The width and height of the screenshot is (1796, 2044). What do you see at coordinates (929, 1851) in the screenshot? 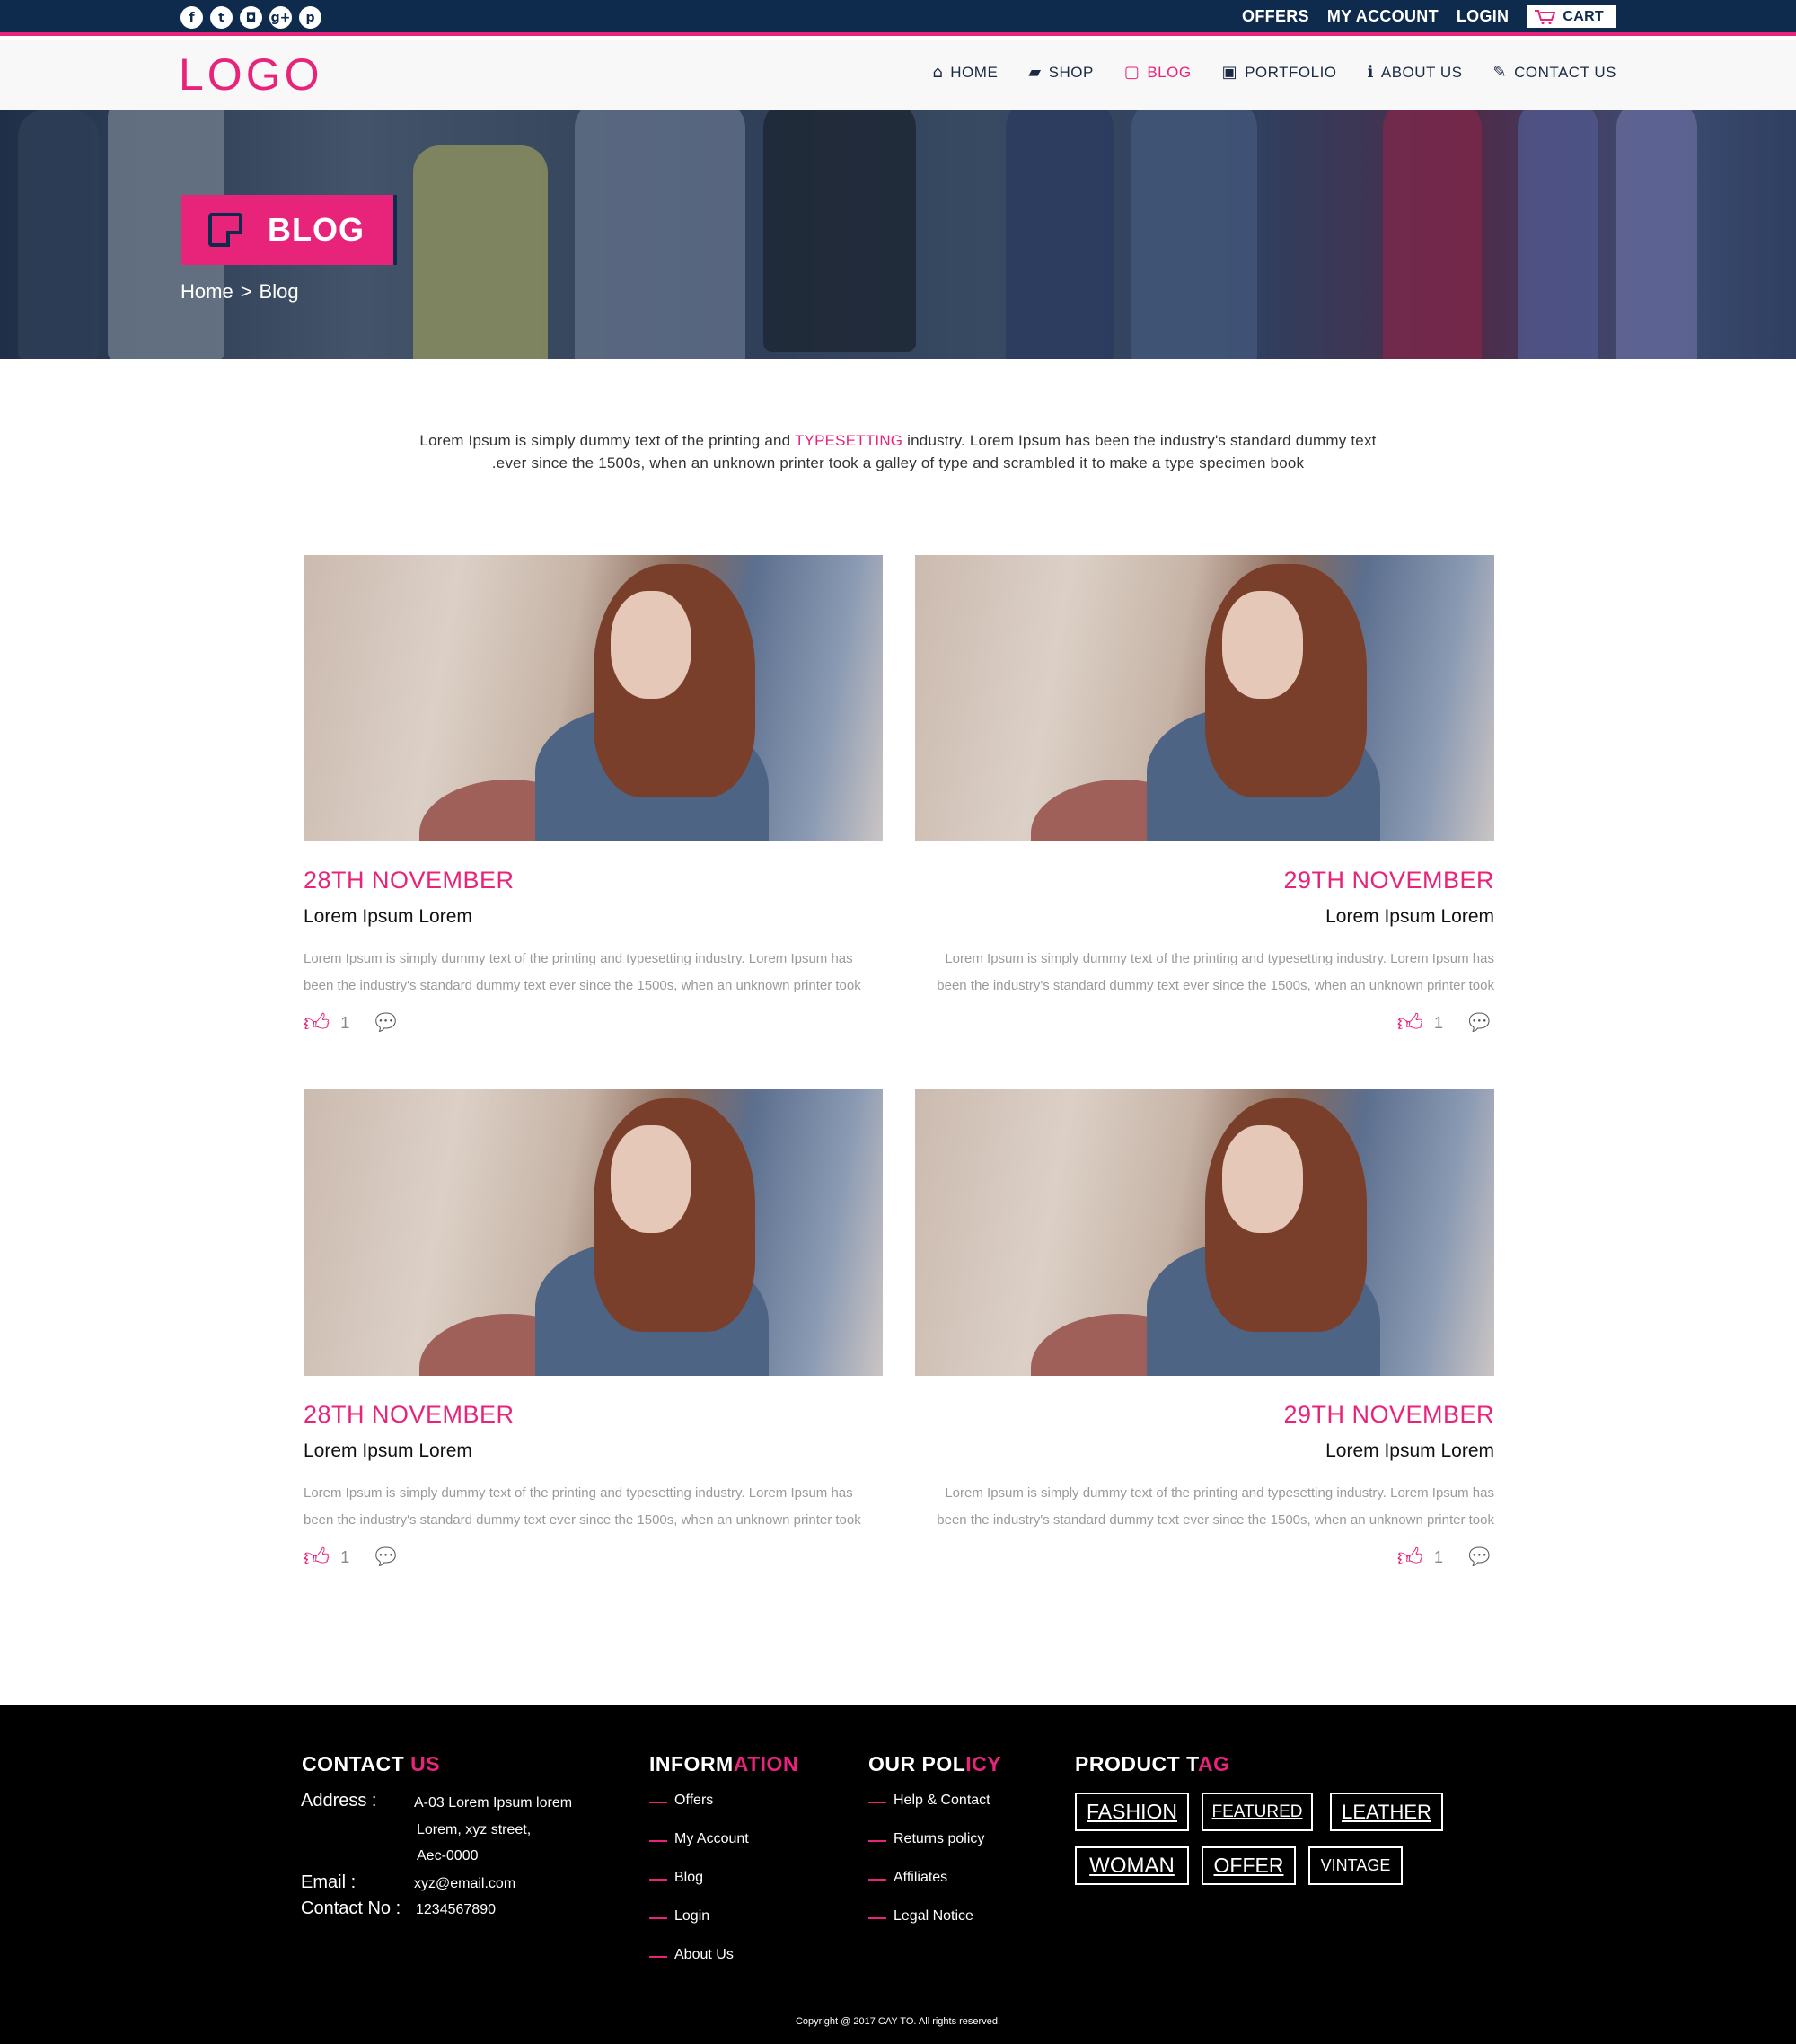
I see `footer-link-returns-policy: Returns policy` at bounding box center [929, 1851].